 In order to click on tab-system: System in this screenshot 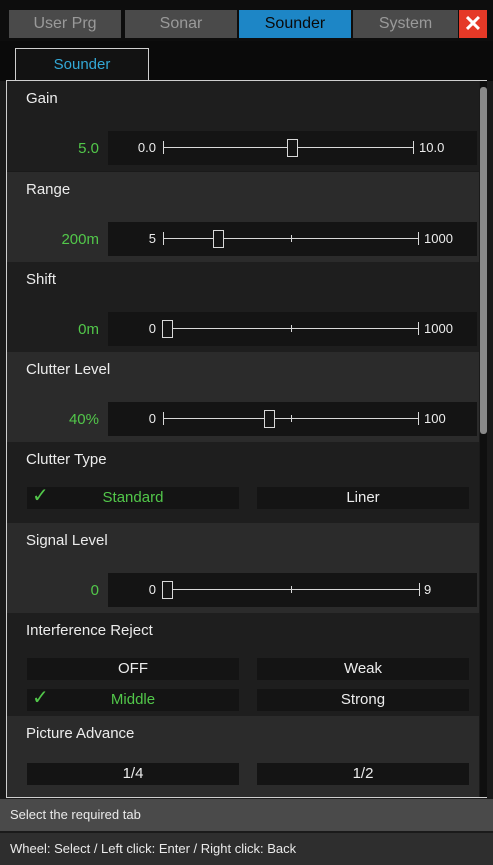, I will do `click(405, 24)`.